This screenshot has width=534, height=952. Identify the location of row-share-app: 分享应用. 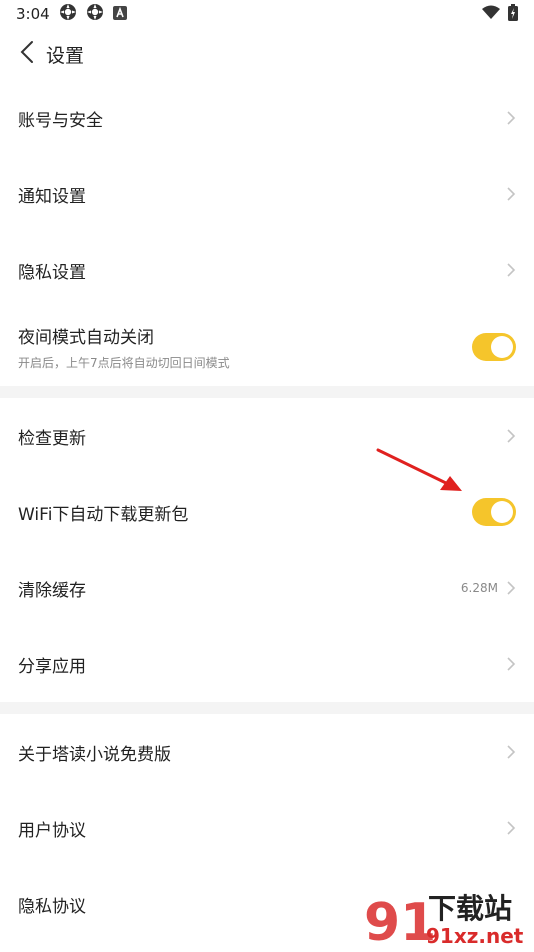
(267, 664).